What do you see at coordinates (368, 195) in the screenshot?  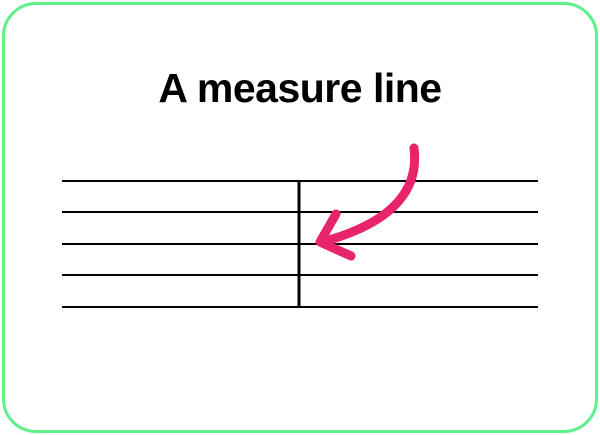 I see `arrow-shaft` at bounding box center [368, 195].